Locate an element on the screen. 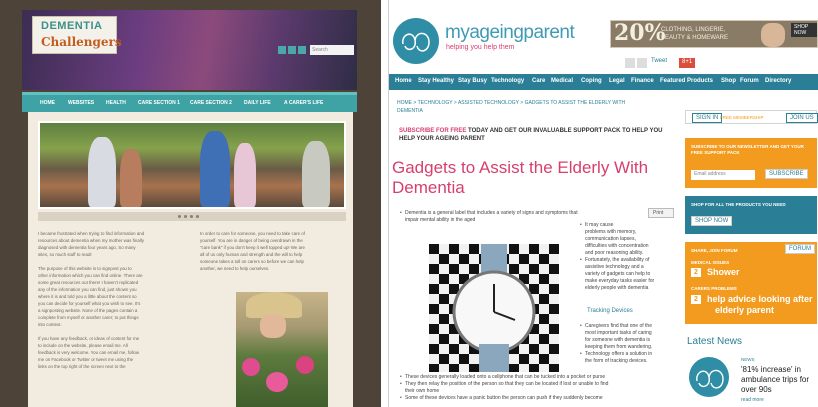 The width and height of the screenshot is (818, 407). nav-item-home: HOME is located at coordinates (47, 103).